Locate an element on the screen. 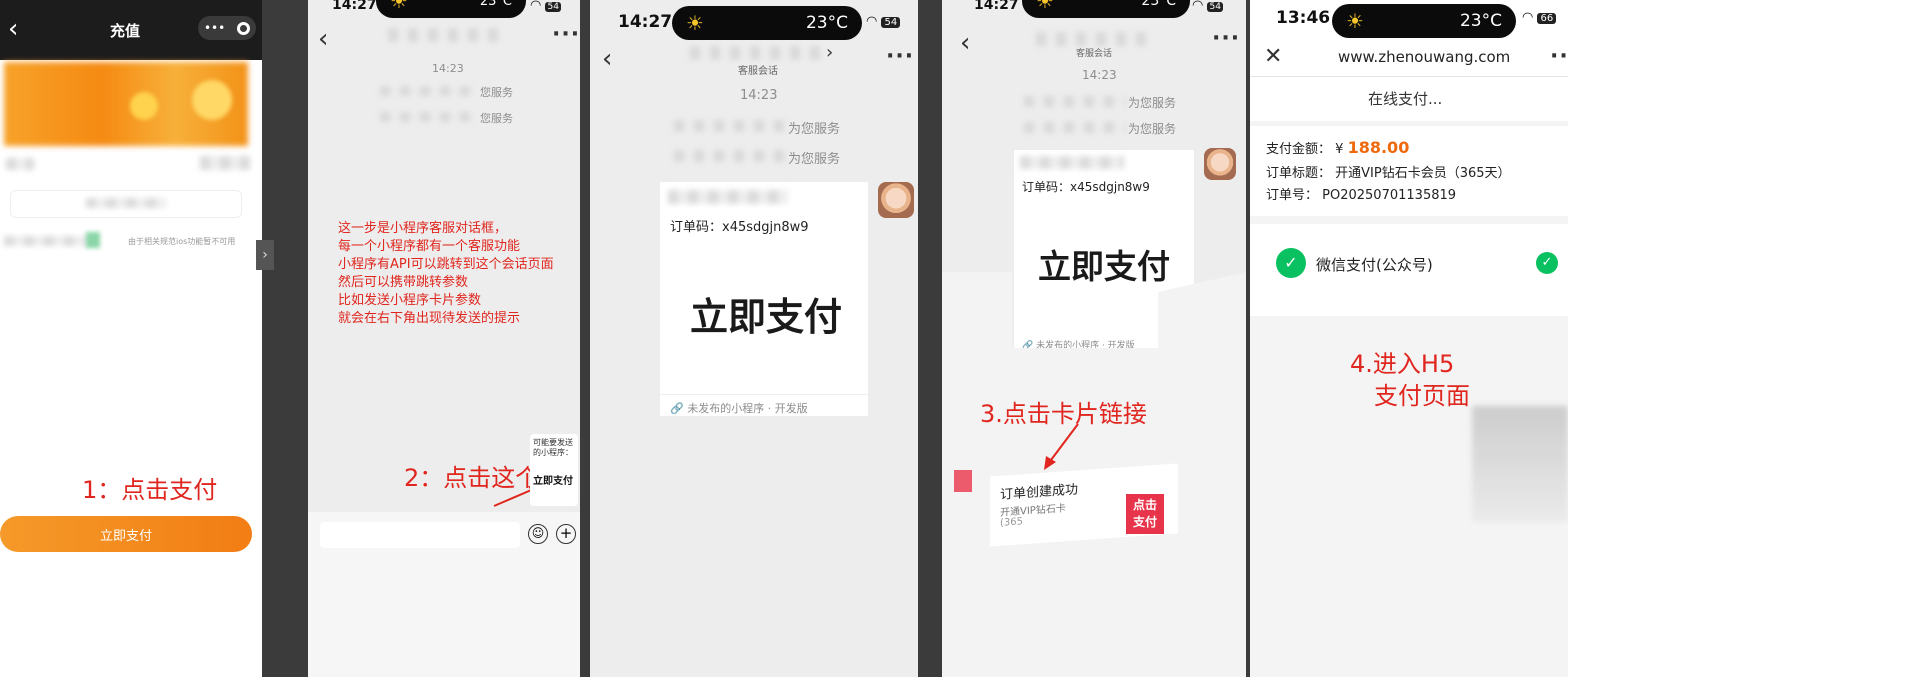 This screenshot has height=677, width=1913. order-no-row: 订单号： PO20250701135819 is located at coordinates (1361, 193).